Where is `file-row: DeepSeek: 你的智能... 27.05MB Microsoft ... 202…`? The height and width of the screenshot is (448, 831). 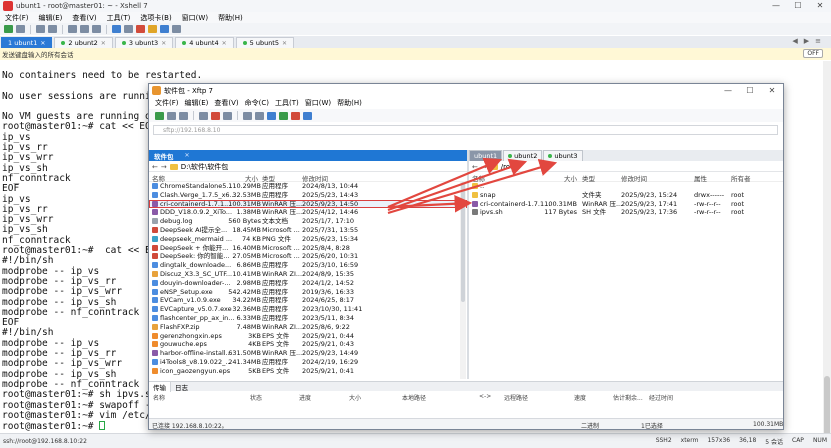 file-row: DeepSeek: 你的智能... 27.05MB Microsoft ... 202… is located at coordinates (308, 256).